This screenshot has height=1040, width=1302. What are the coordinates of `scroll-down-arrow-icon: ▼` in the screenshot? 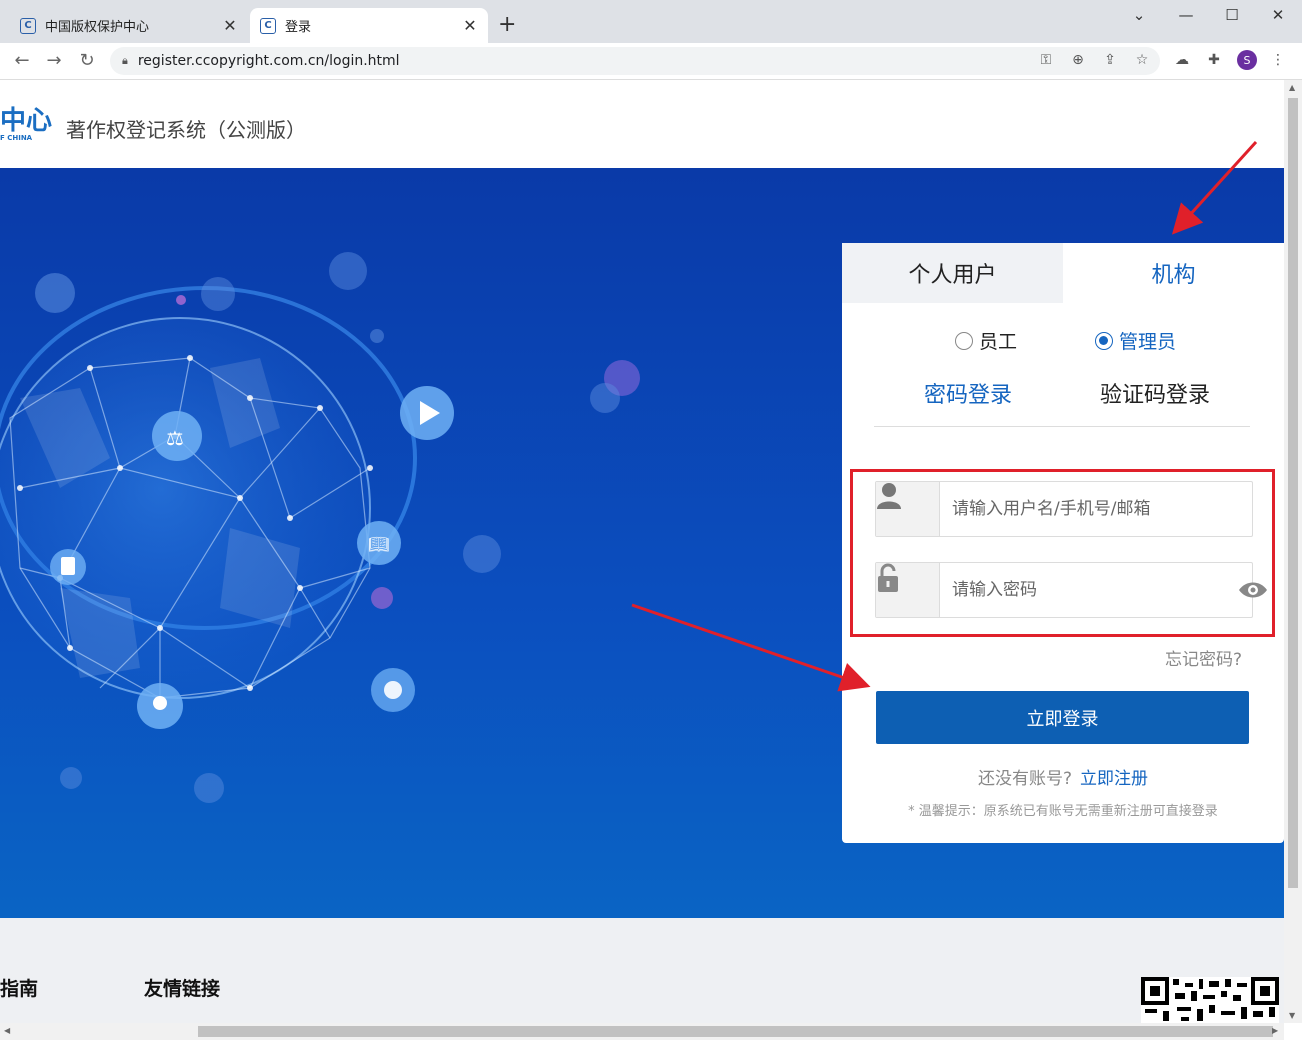 It's located at (1292, 1015).